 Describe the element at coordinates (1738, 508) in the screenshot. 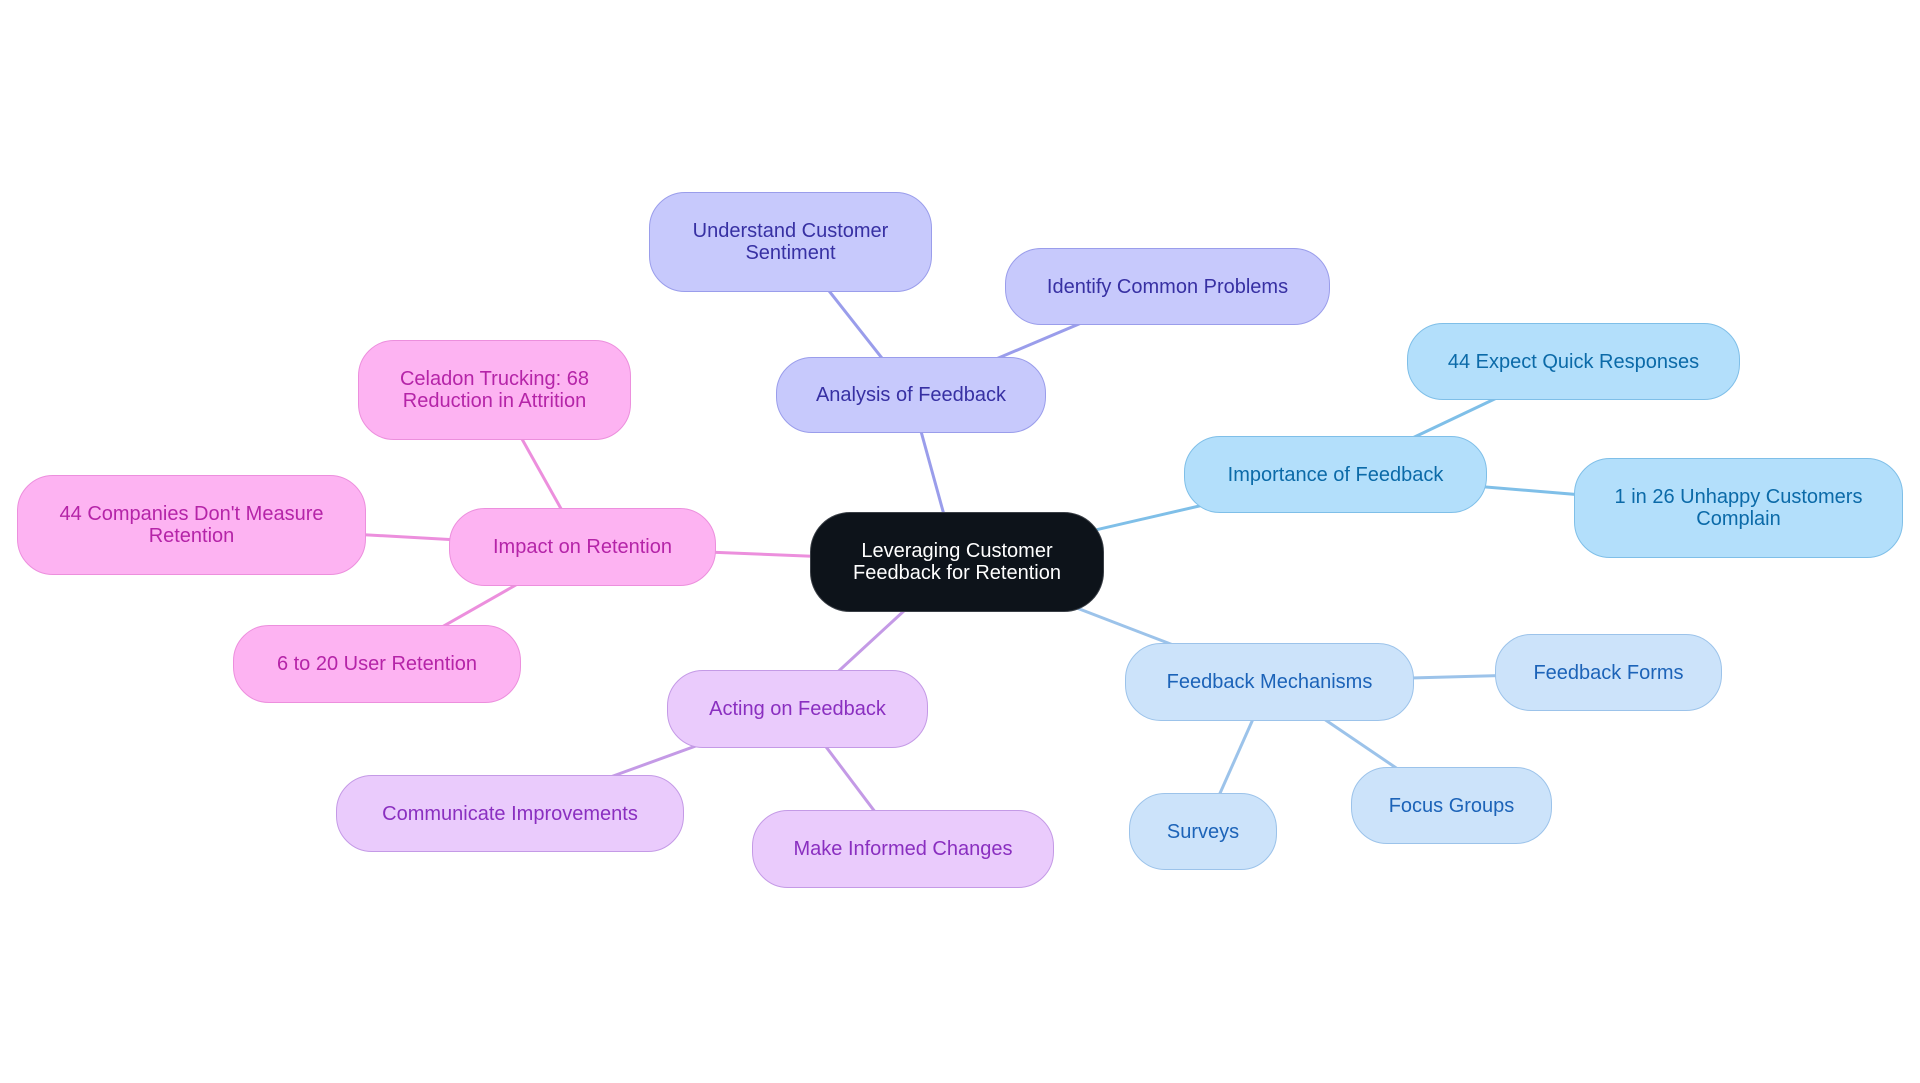

I see `node-unhappy-customers-complain: 1 in 26 Unhappy Customers Complain` at that location.